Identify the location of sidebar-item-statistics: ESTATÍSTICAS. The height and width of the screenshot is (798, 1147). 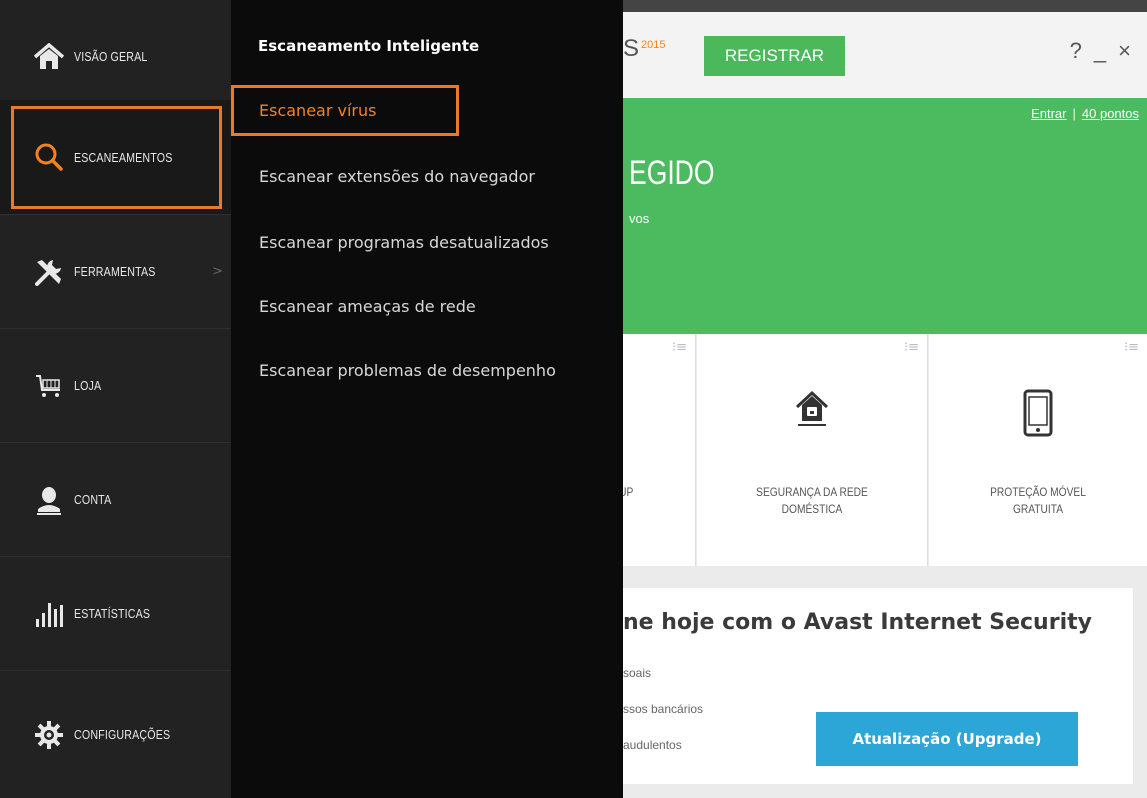
(115, 614).